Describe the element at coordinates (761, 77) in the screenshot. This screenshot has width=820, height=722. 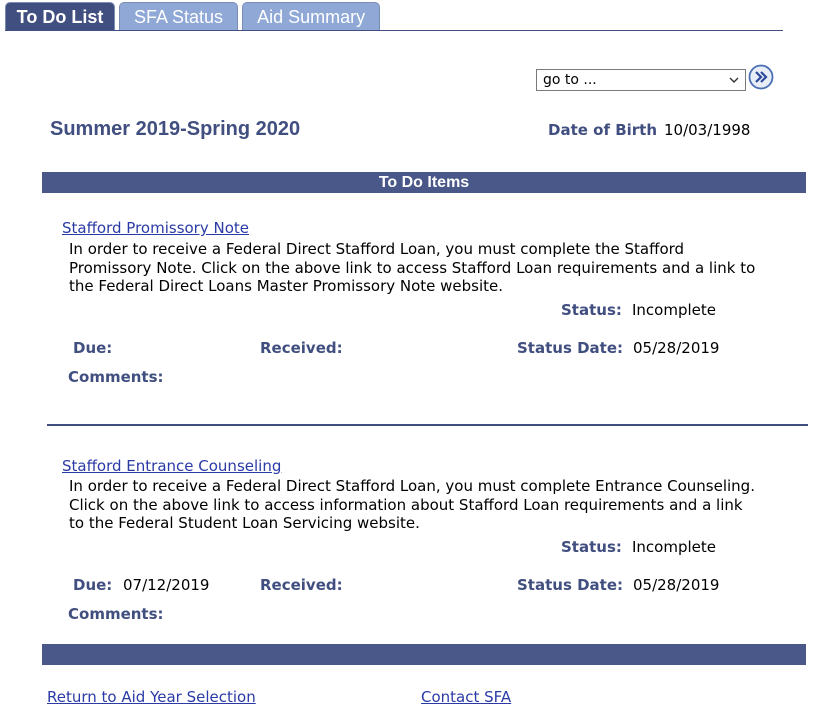
I see `double-chevron-right-icon` at that location.